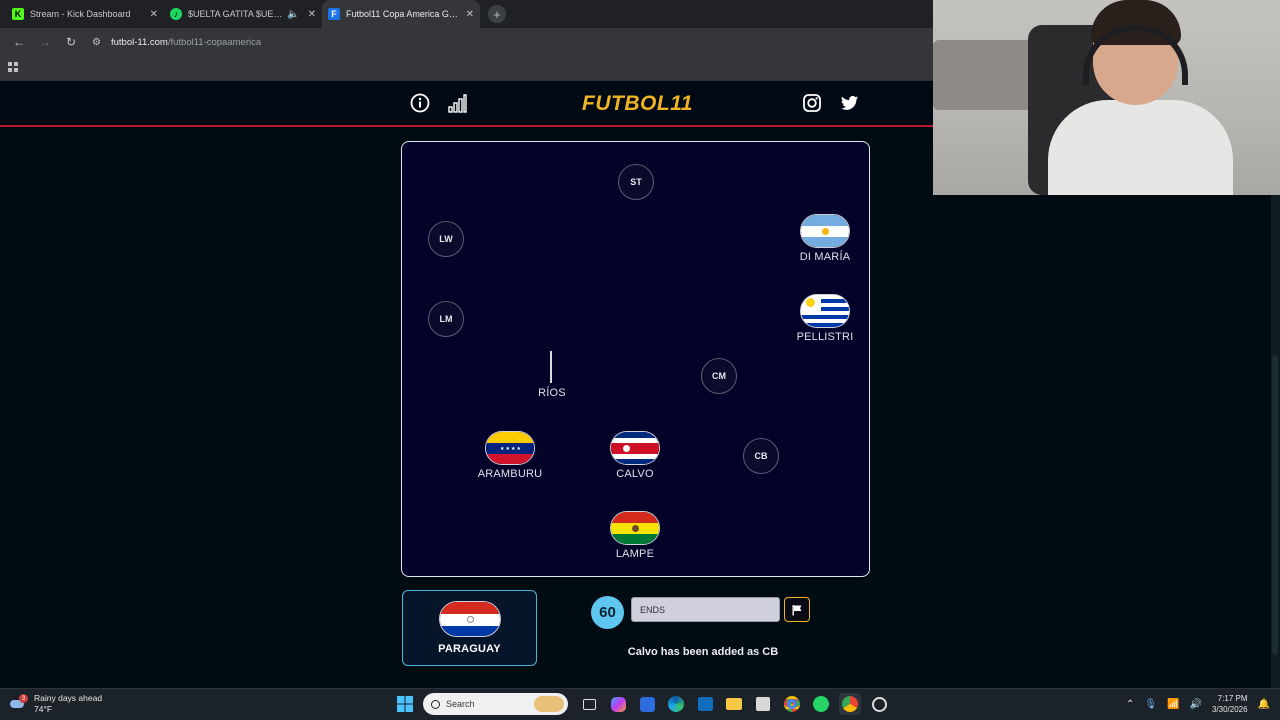 The width and height of the screenshot is (1280, 720). What do you see at coordinates (1232, 698) in the screenshot?
I see `clock-time: 7:17 PM` at bounding box center [1232, 698].